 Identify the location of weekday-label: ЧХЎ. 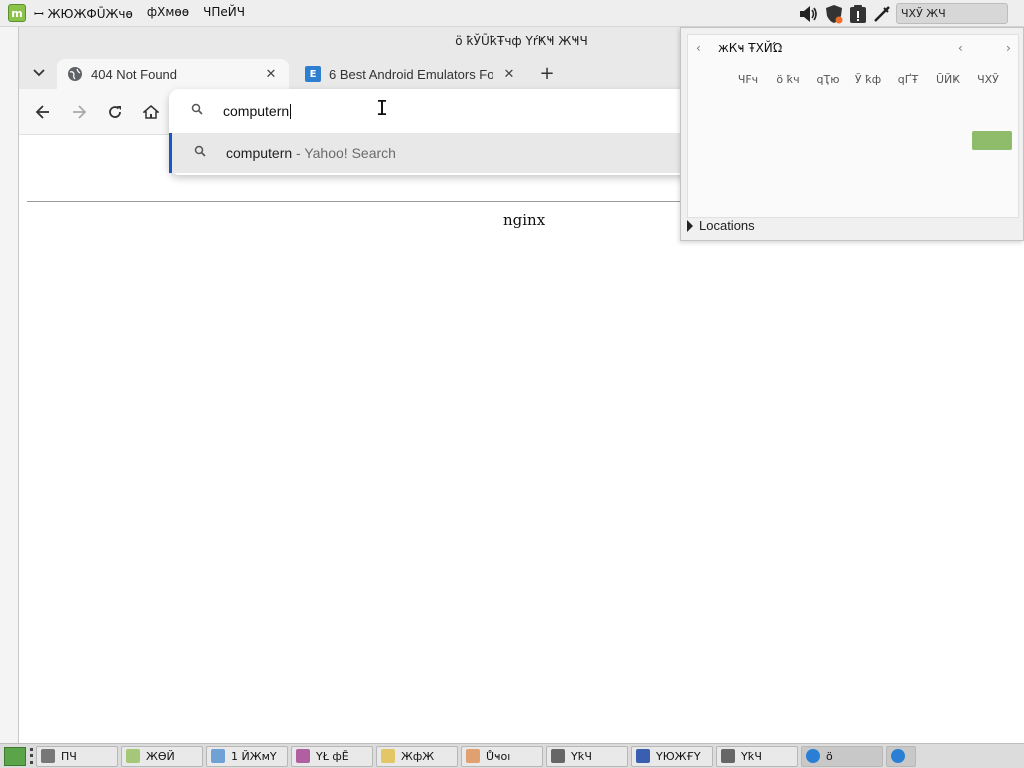
(988, 79).